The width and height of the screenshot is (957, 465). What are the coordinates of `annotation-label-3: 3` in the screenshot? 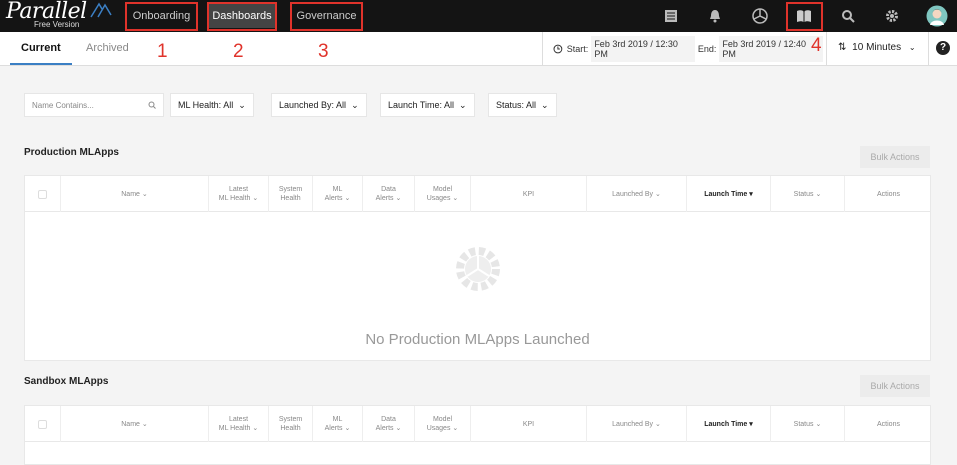 It's located at (323, 51).